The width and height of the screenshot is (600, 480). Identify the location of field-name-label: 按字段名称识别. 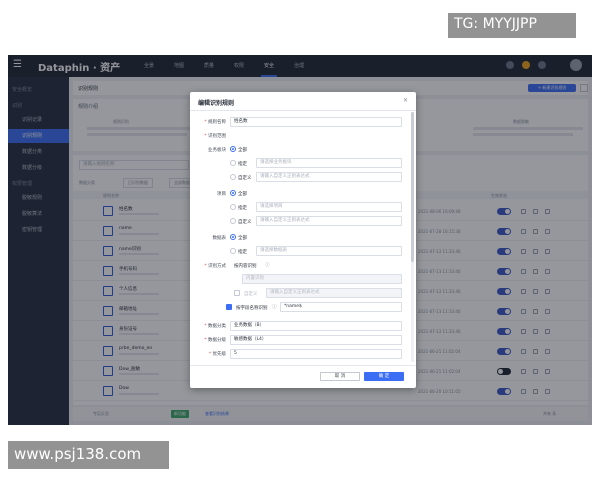
(252, 308).